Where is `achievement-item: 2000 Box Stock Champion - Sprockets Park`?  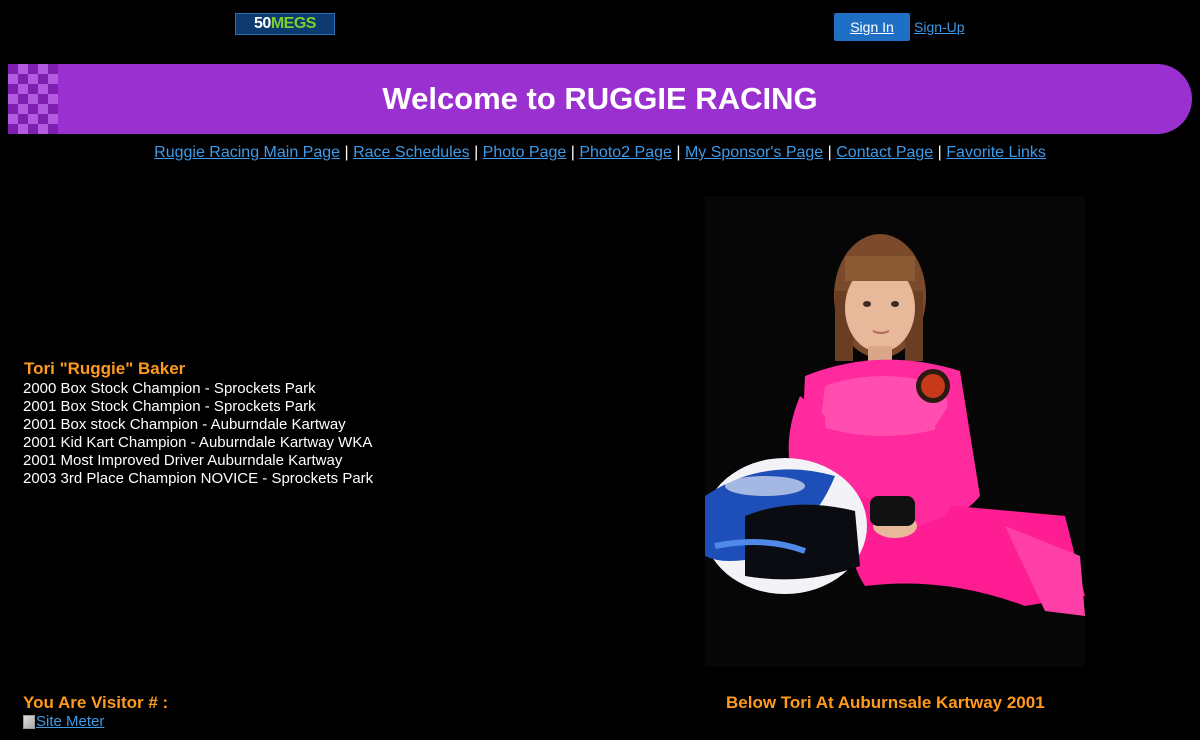 achievement-item: 2000 Box Stock Champion - Sprockets Park is located at coordinates (169, 388).